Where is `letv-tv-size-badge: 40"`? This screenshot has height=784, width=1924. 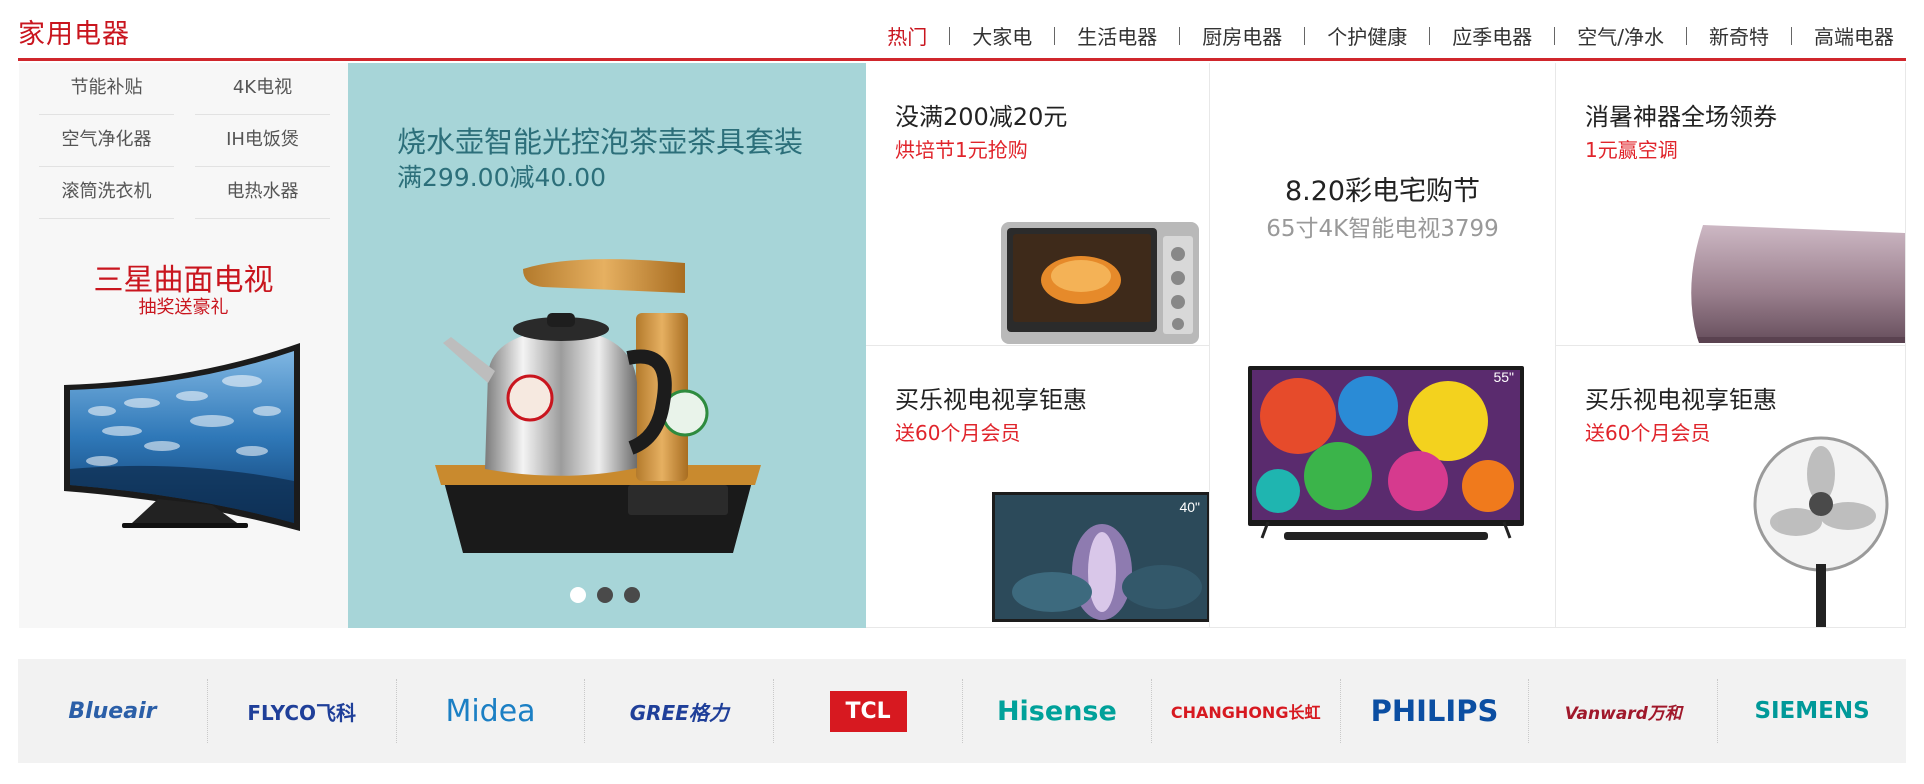
letv-tv-size-badge: 40" is located at coordinates (1189, 507).